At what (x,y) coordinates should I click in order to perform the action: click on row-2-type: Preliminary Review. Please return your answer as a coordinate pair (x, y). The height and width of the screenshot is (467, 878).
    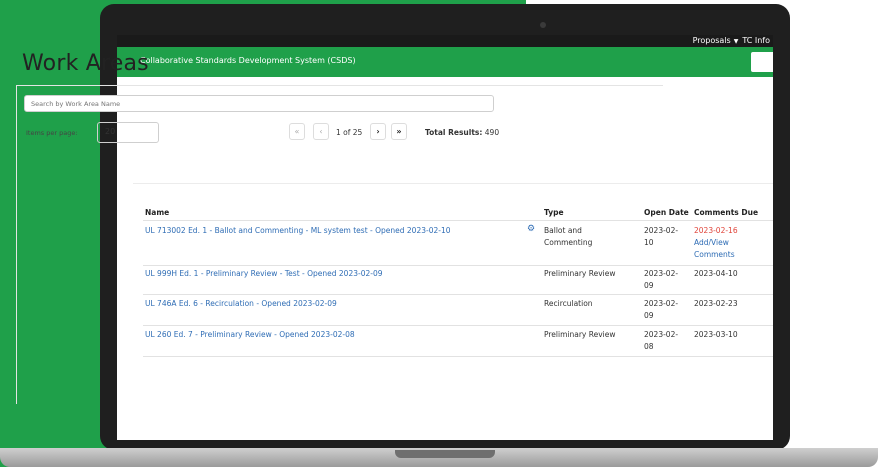
    Looking at the image, I should click on (580, 273).